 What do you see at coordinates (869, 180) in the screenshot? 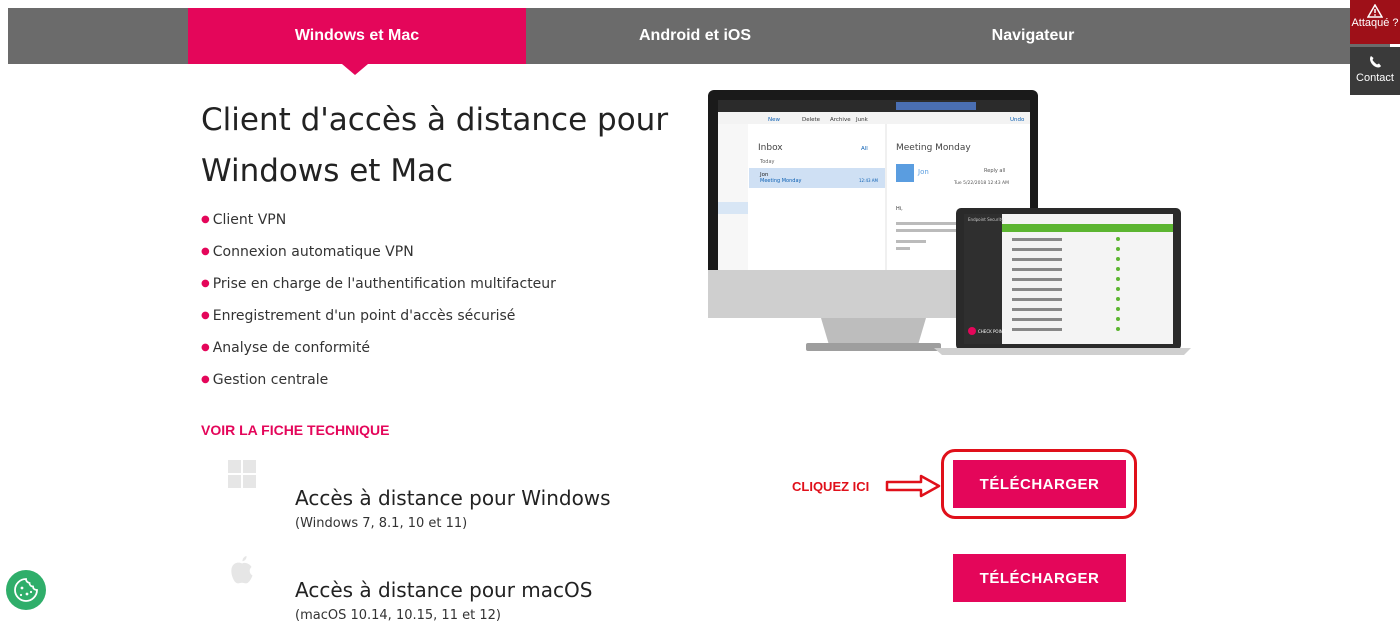
I see `mail-time: 12:43 AM` at bounding box center [869, 180].